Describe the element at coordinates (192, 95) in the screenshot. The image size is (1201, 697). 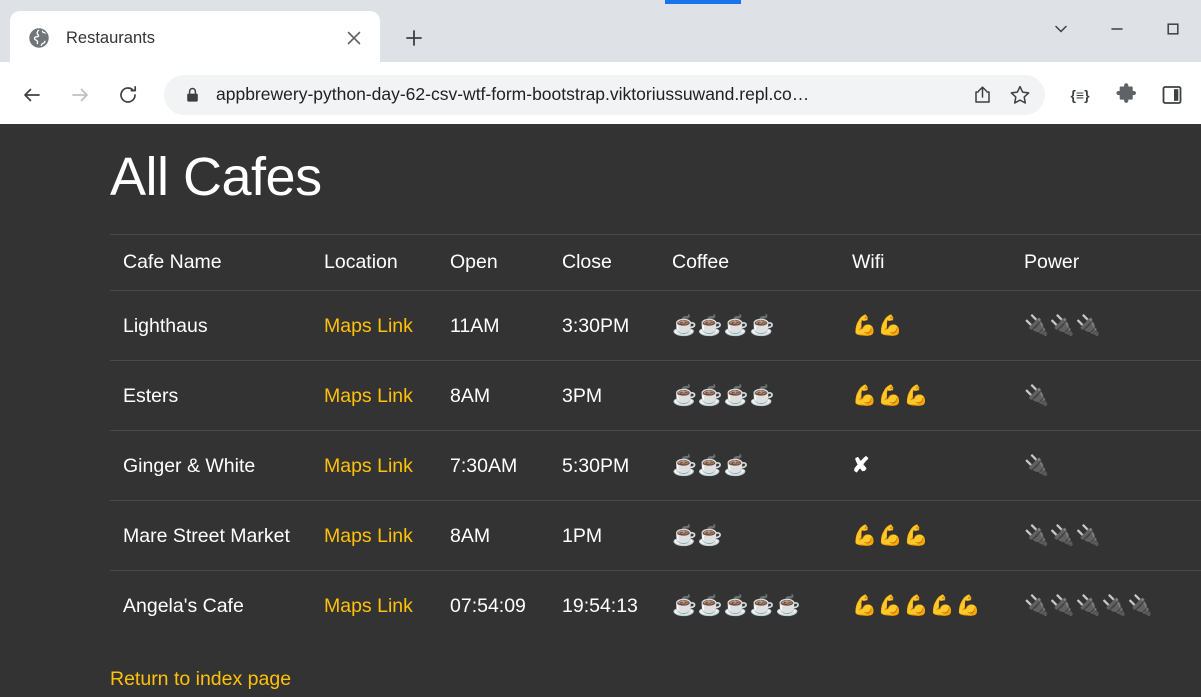
I see `lock-icon` at that location.